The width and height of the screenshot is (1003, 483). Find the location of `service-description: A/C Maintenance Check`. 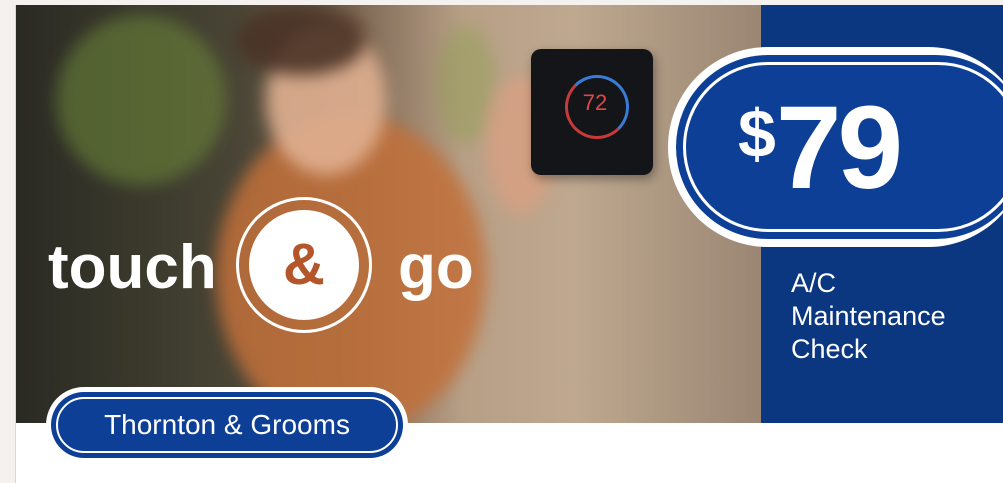

service-description: A/C Maintenance Check is located at coordinates (868, 316).